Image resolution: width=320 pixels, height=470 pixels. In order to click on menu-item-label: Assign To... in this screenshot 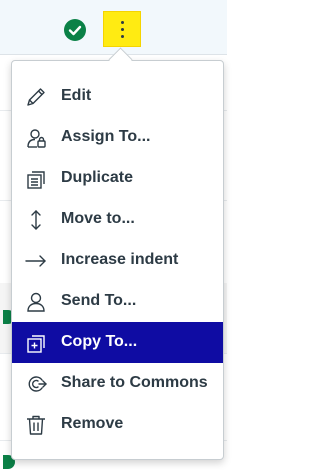, I will do `click(106, 136)`.